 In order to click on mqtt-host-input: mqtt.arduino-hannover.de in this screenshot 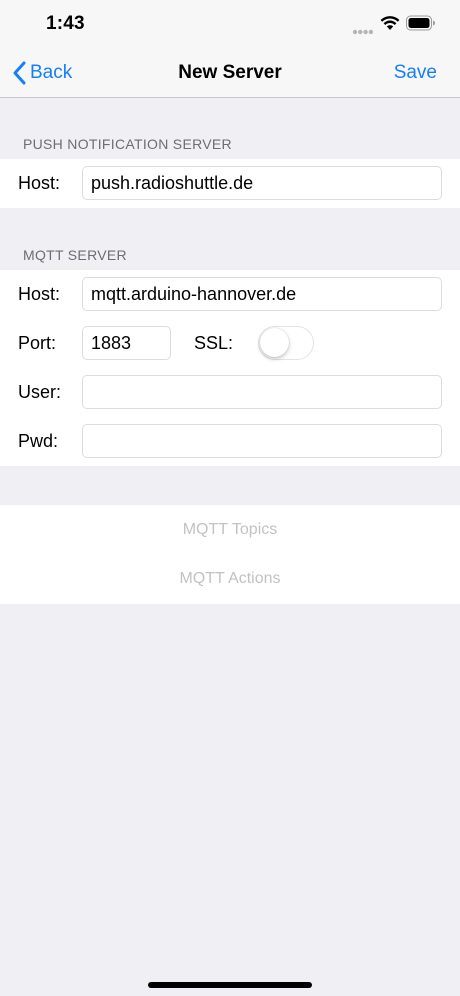, I will do `click(262, 294)`.